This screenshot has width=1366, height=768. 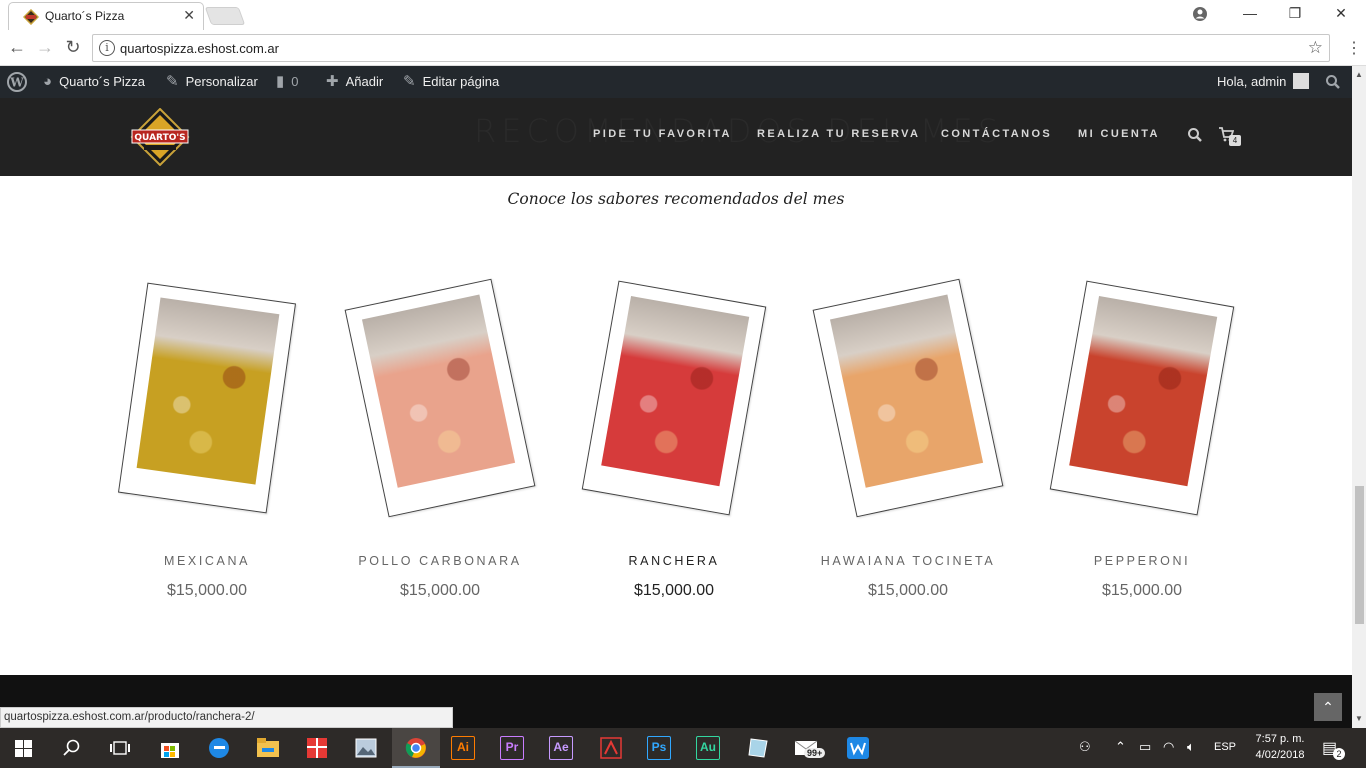 I want to click on pencil-icon: ✎, so click(x=409, y=81).